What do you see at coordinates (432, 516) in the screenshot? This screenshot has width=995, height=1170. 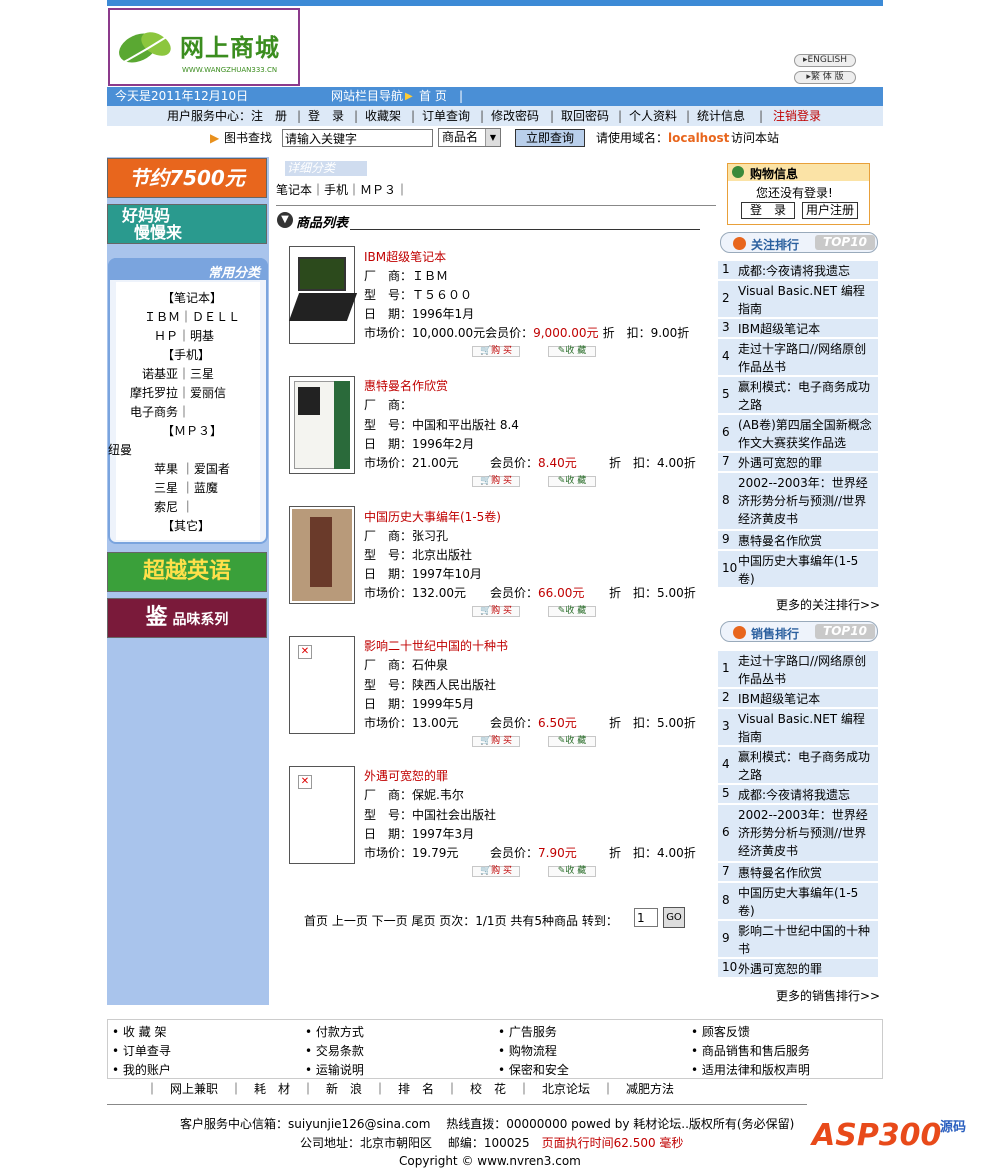 I see `product-name: 中国历史大事编年(1-5卷)` at bounding box center [432, 516].